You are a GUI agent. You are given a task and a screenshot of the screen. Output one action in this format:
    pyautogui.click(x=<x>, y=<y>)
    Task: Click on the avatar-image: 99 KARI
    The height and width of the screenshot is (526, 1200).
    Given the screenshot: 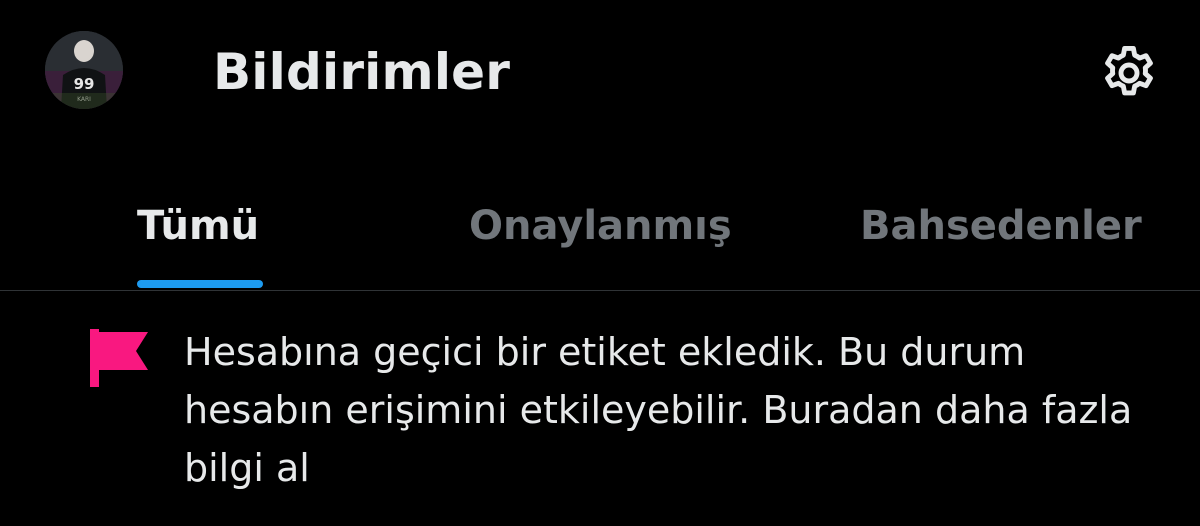 What is the action you would take?
    pyautogui.click(x=84, y=70)
    